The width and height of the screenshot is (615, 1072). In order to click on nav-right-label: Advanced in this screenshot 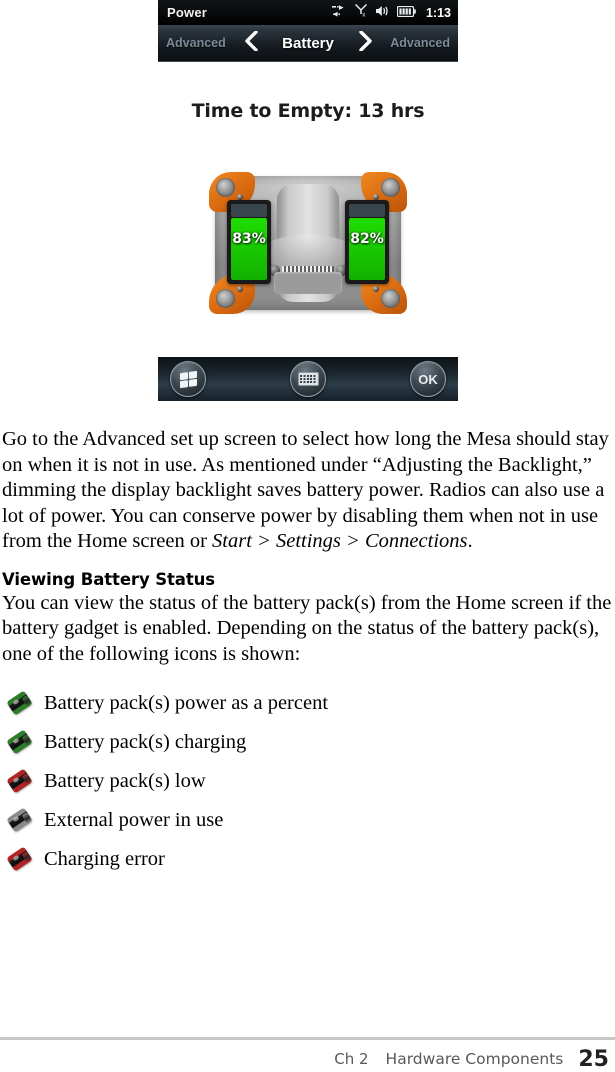, I will do `click(413, 43)`.